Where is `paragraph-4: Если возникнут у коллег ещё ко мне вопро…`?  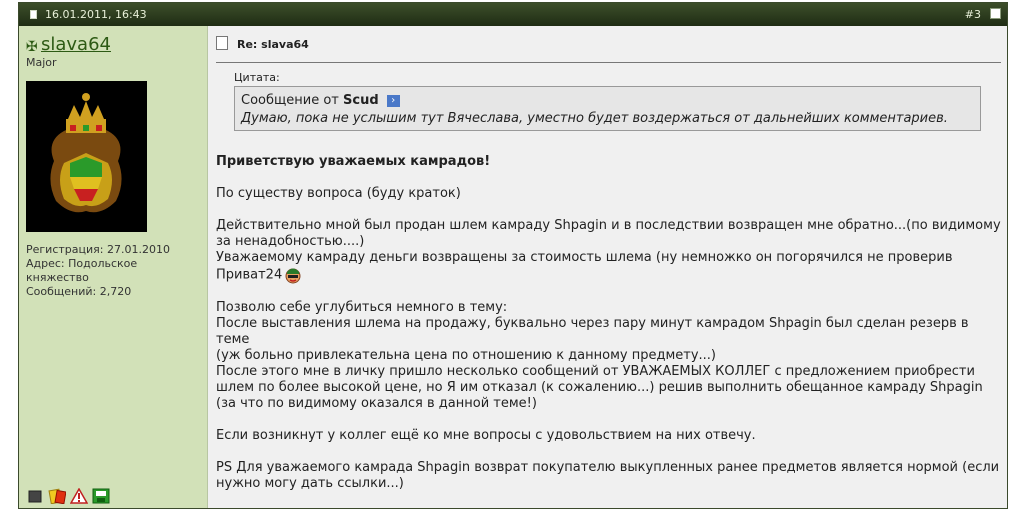 paragraph-4: Если возникнут у коллег ещё ко мне вопро… is located at coordinates (486, 435).